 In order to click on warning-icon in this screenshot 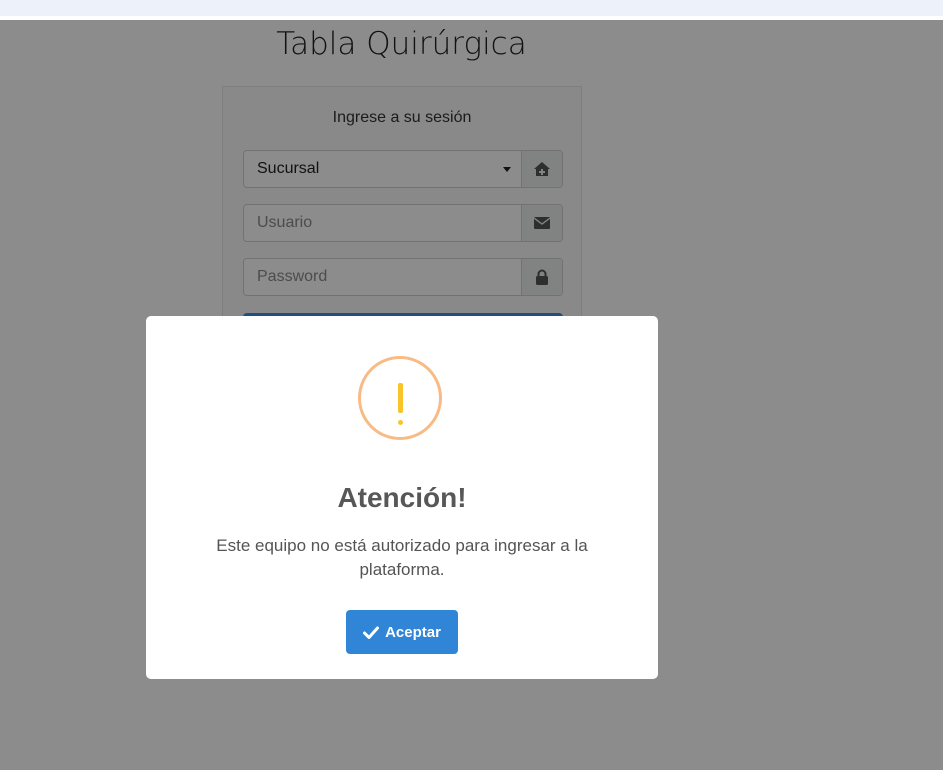, I will do `click(400, 398)`.